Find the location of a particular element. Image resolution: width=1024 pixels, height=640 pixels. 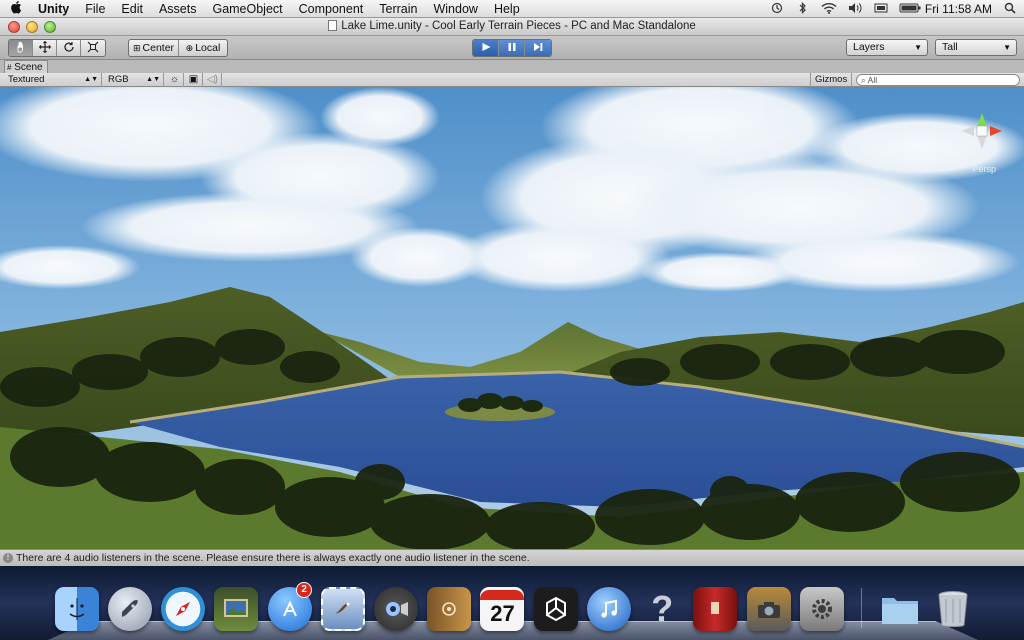

camera-photos-icon is located at coordinates (768, 609).